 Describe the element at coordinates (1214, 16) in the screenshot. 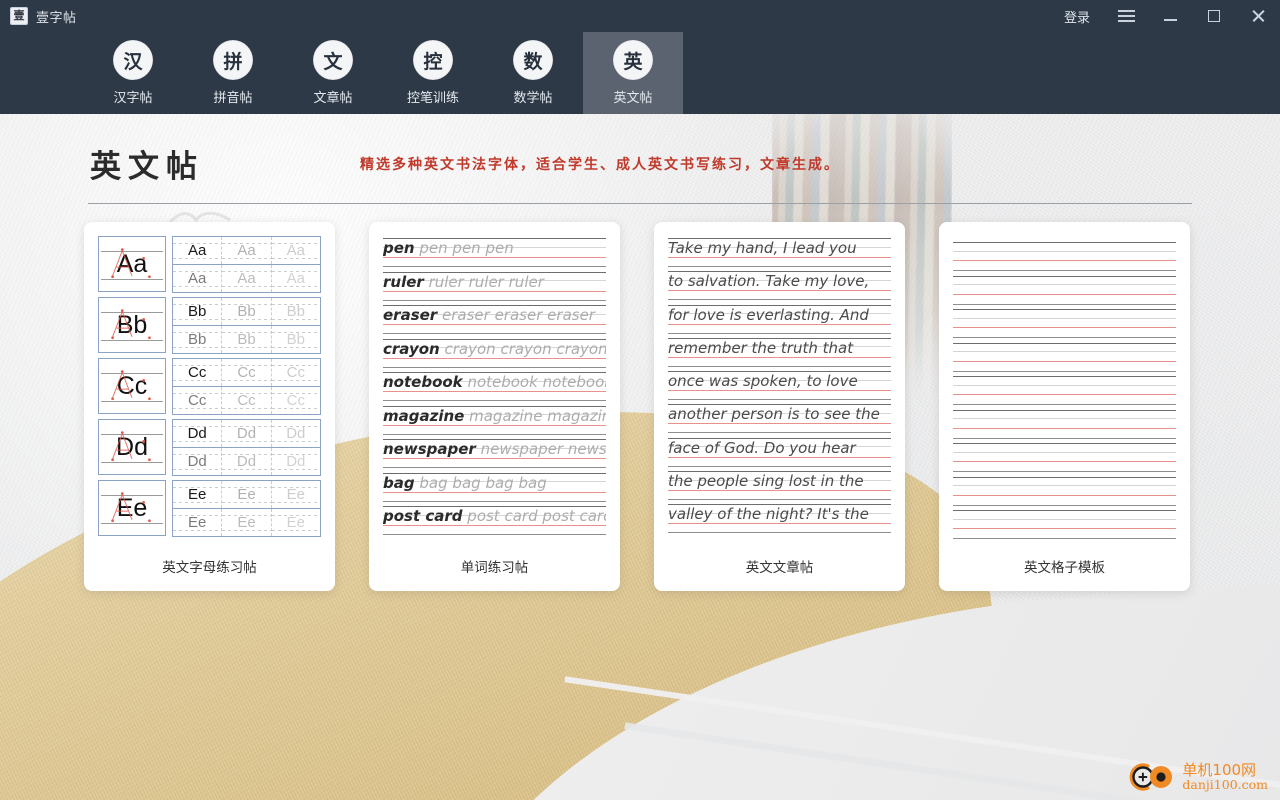

I see `maximize-icon` at that location.